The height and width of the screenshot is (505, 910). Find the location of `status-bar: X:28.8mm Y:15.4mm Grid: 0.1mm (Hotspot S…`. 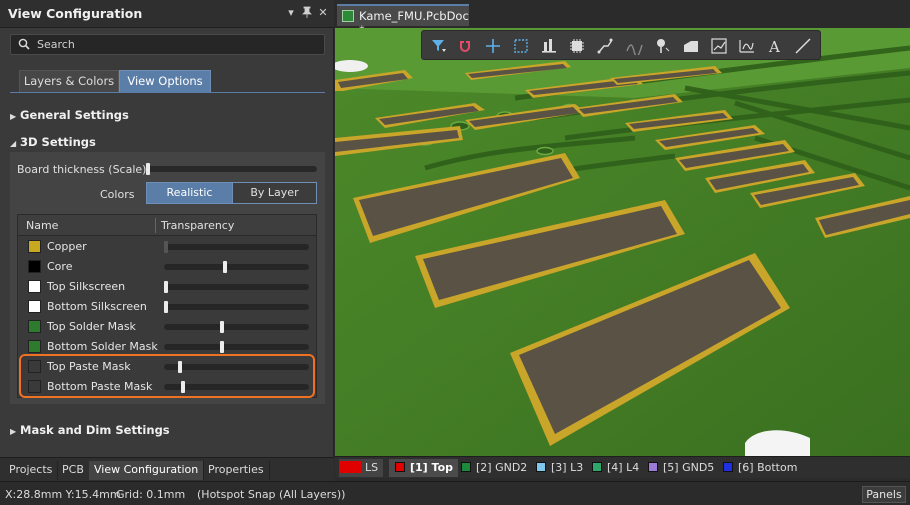

status-bar: X:28.8mm Y:15.4mm Grid: 0.1mm (Hotspot S… is located at coordinates (455, 493).